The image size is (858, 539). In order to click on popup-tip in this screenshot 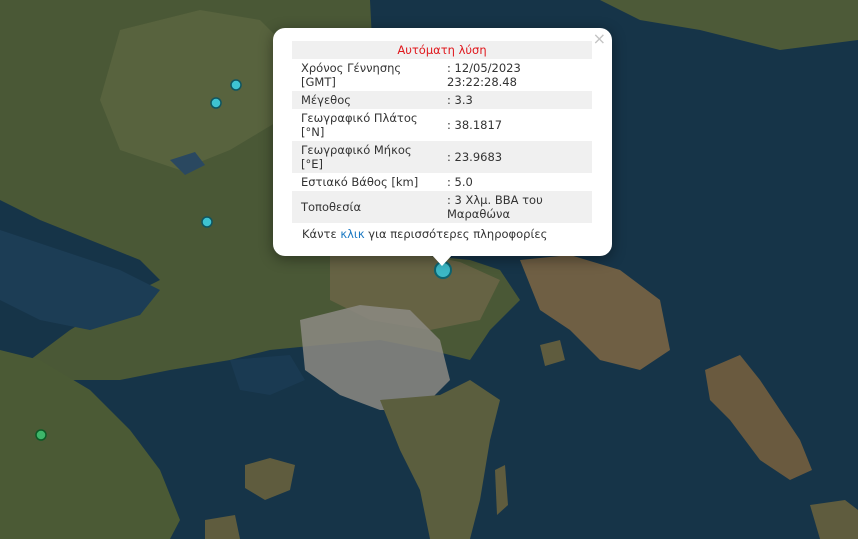, I will do `click(442, 260)`.